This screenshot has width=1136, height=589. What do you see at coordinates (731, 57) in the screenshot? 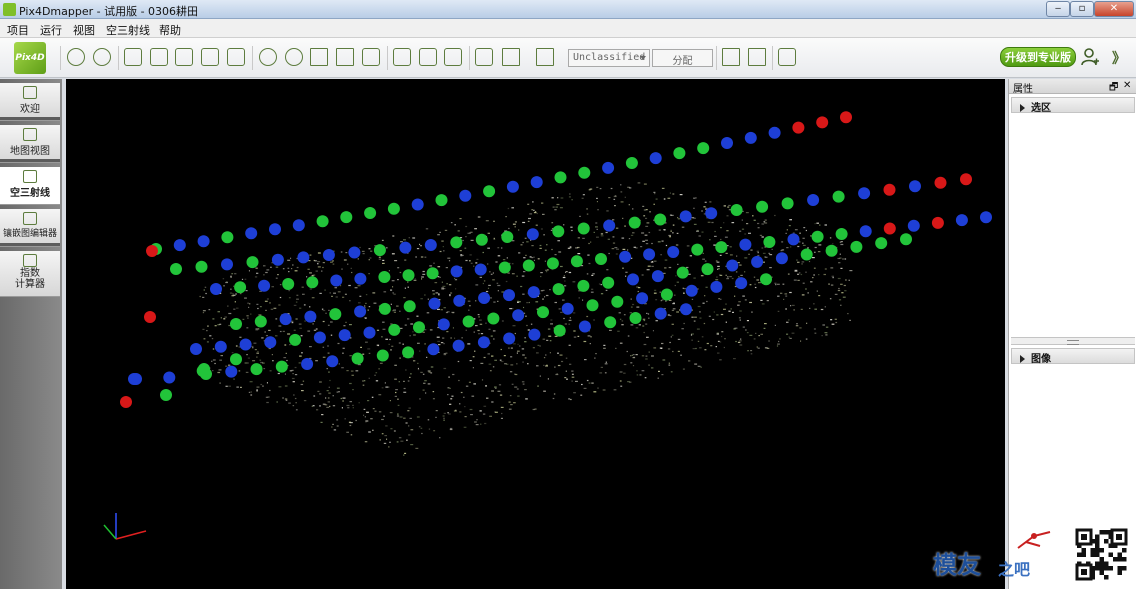
I see `cube-icon` at bounding box center [731, 57].